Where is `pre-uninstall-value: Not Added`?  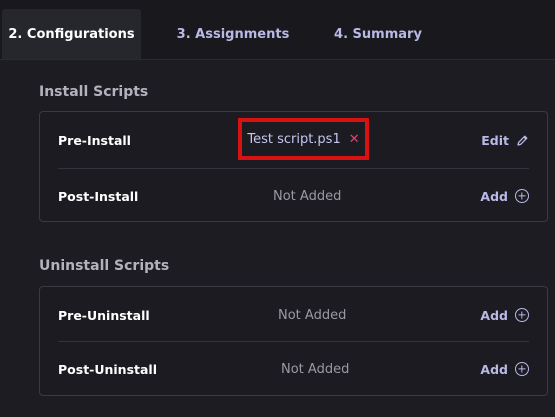
pre-uninstall-value: Not Added is located at coordinates (312, 315).